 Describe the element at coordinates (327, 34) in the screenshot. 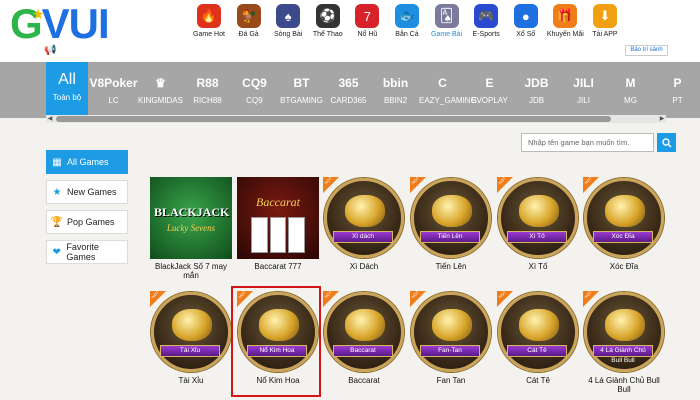

I see `nav-item-label: Thể Thao` at that location.